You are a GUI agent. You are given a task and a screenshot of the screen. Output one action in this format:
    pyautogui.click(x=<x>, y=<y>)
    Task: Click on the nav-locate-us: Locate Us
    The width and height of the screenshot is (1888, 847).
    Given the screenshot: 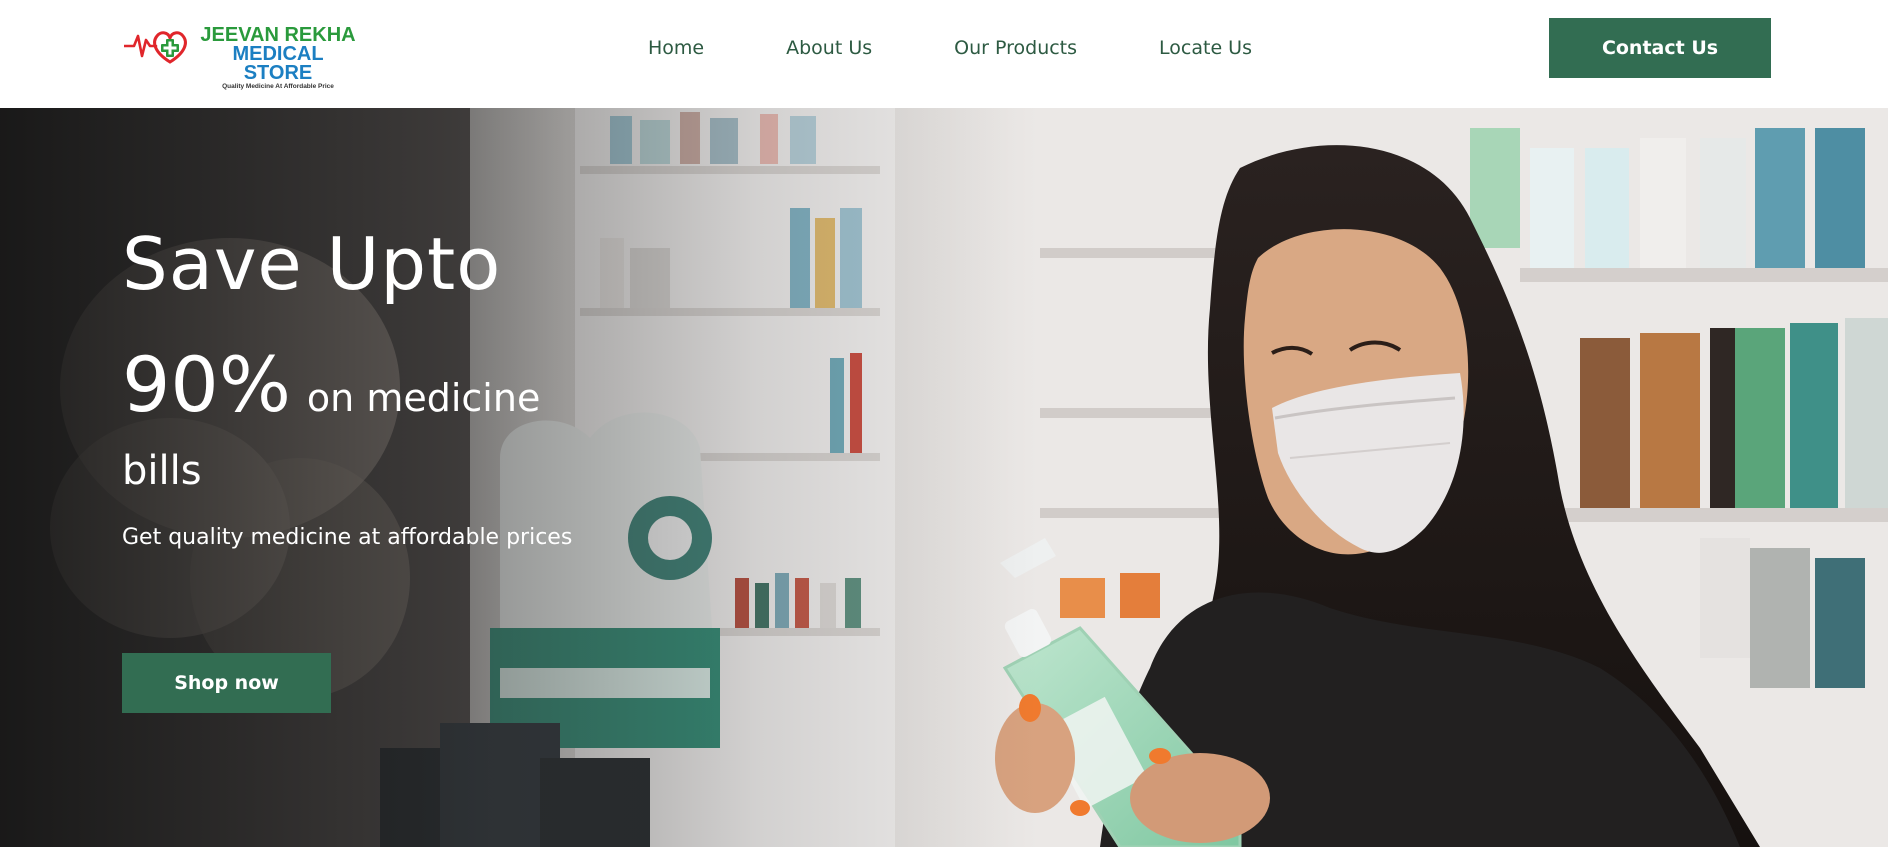 What is the action you would take?
    pyautogui.click(x=1205, y=48)
    